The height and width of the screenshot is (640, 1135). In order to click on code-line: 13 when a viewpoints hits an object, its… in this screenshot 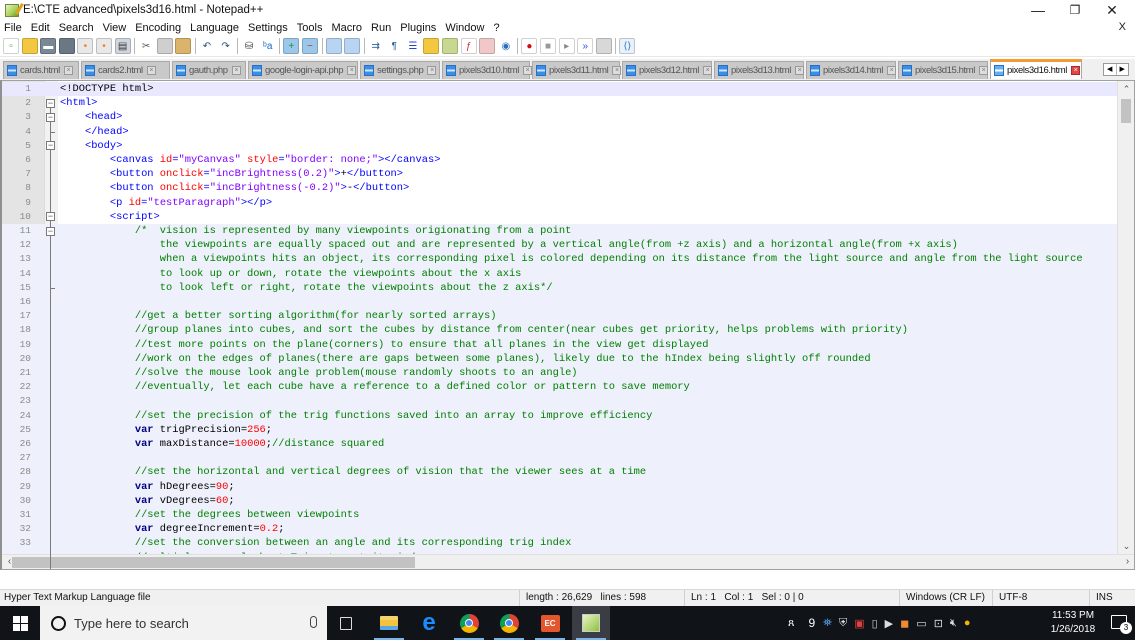, I will do `click(560, 259)`.